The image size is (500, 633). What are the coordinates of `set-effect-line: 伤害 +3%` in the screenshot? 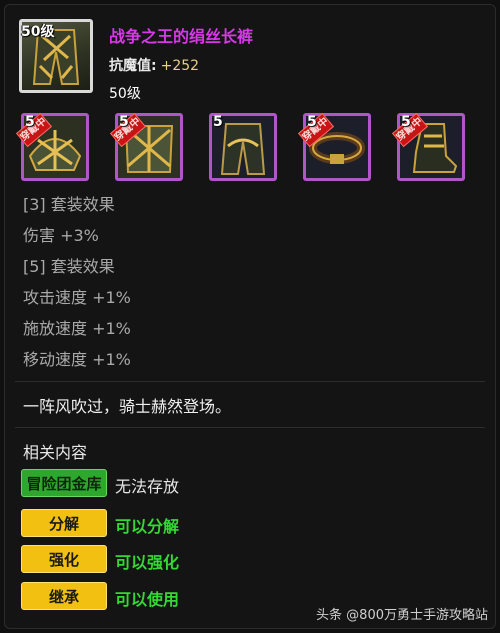 It's located at (61, 235).